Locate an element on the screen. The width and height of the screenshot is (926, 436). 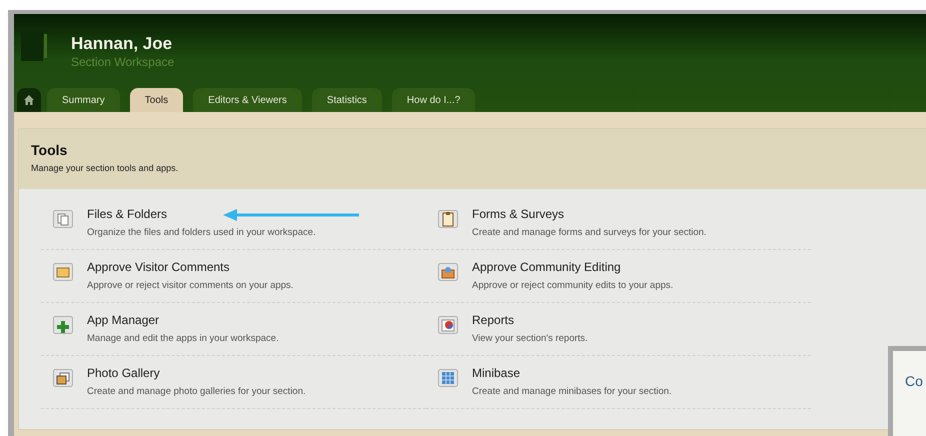
tool-link: Approve Visitor Comments is located at coordinates (158, 267).